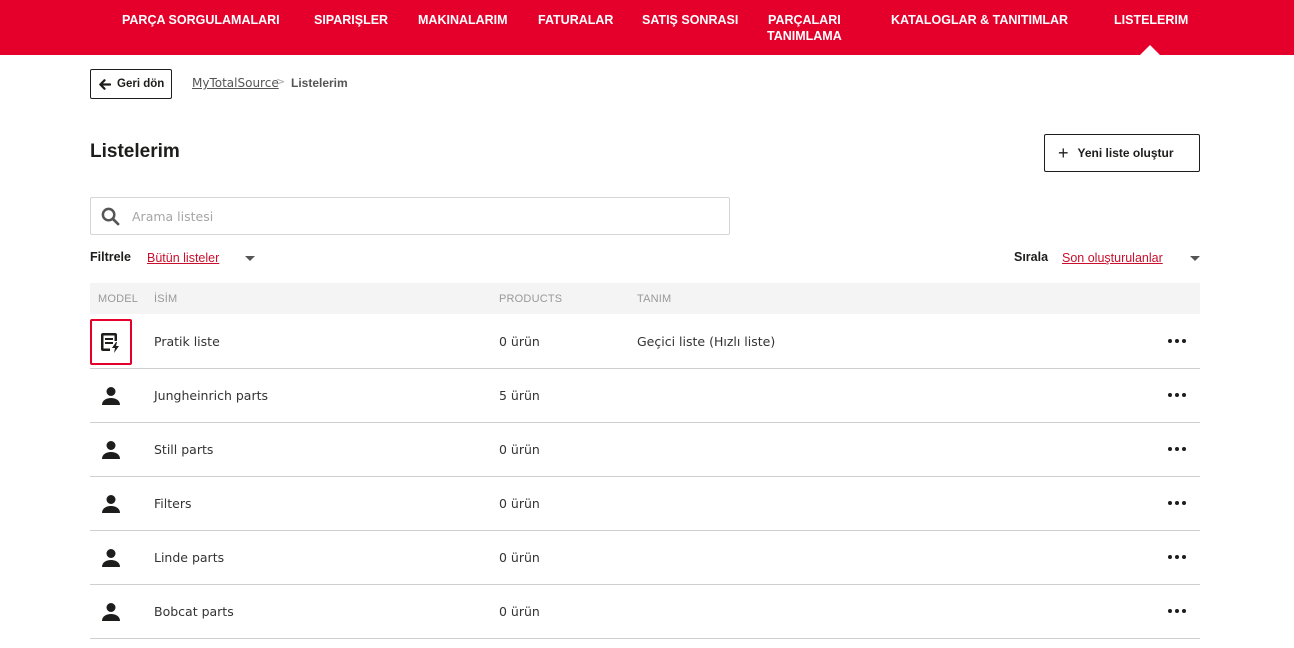 This screenshot has height=648, width=1294. I want to click on quick-list-icon, so click(110, 343).